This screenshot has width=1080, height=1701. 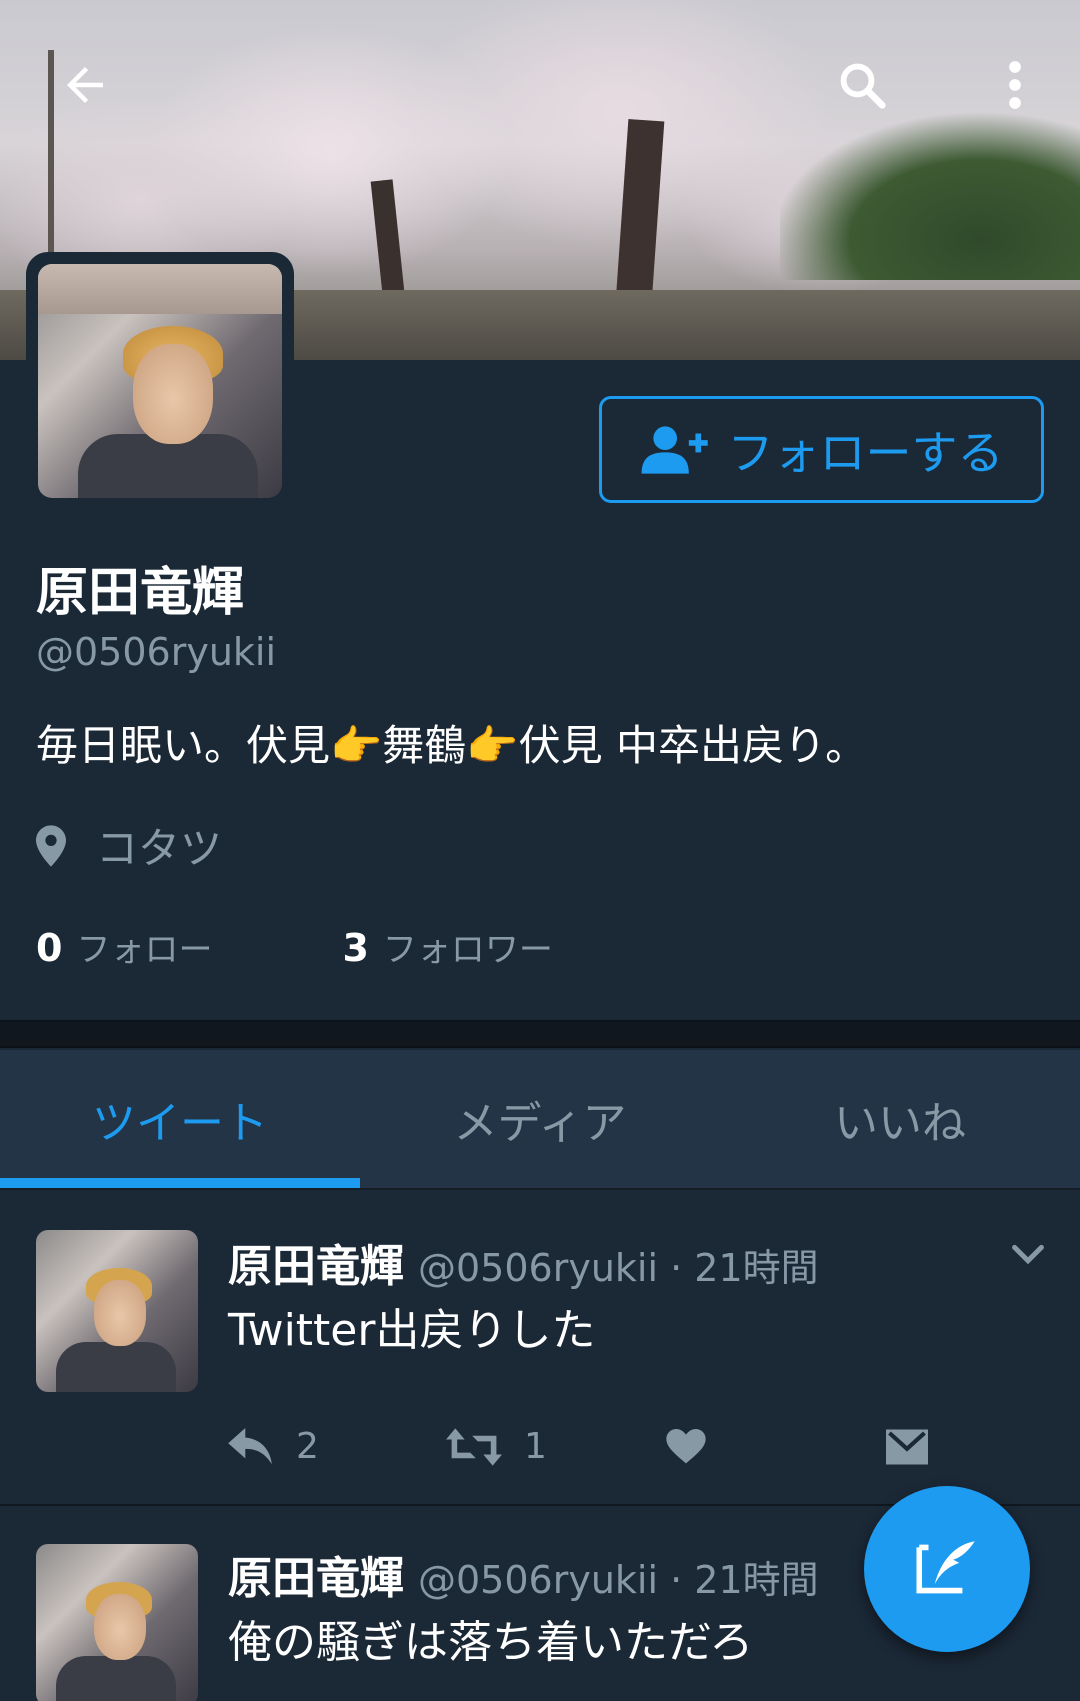 I want to click on tweet-text: 俺の騒ぎは落ち着いただろ, so click(x=491, y=1642).